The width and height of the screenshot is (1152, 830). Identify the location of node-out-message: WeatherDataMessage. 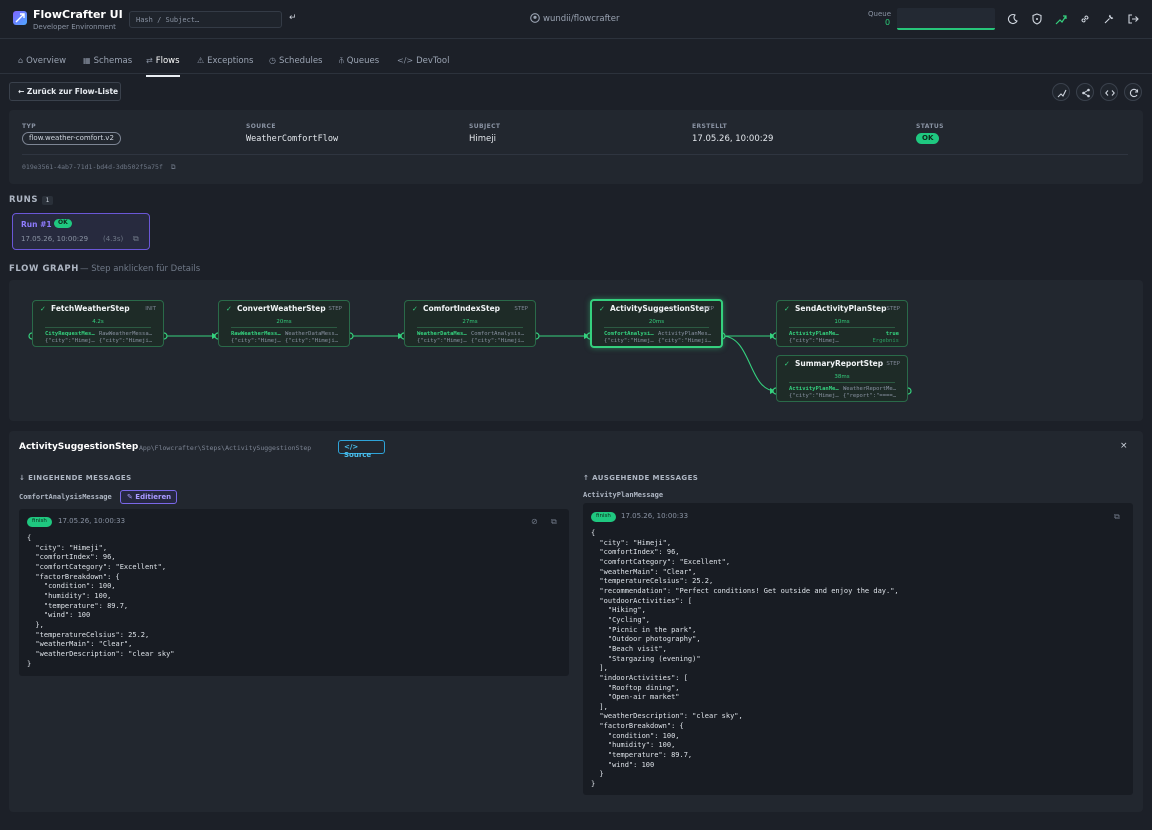
(313, 334).